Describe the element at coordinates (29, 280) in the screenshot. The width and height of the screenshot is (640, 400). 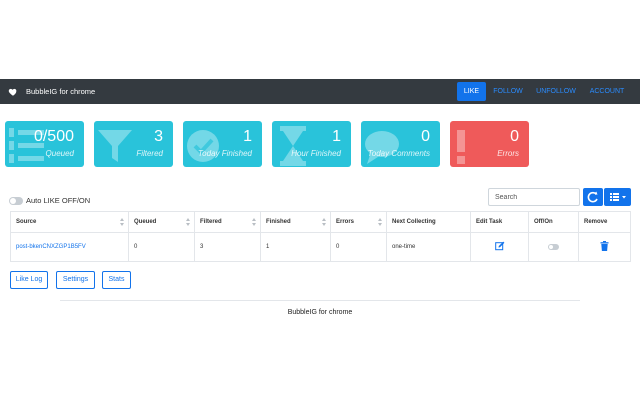
I see `like-log-button: Like Log` at that location.